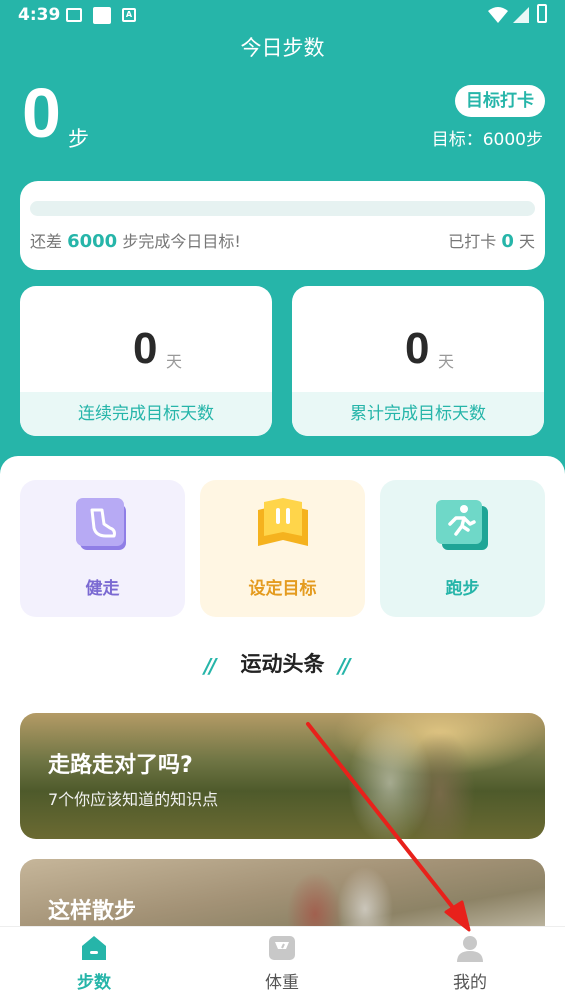  Describe the element at coordinates (526, 241) in the screenshot. I see `checkin-suffix: 天` at that location.